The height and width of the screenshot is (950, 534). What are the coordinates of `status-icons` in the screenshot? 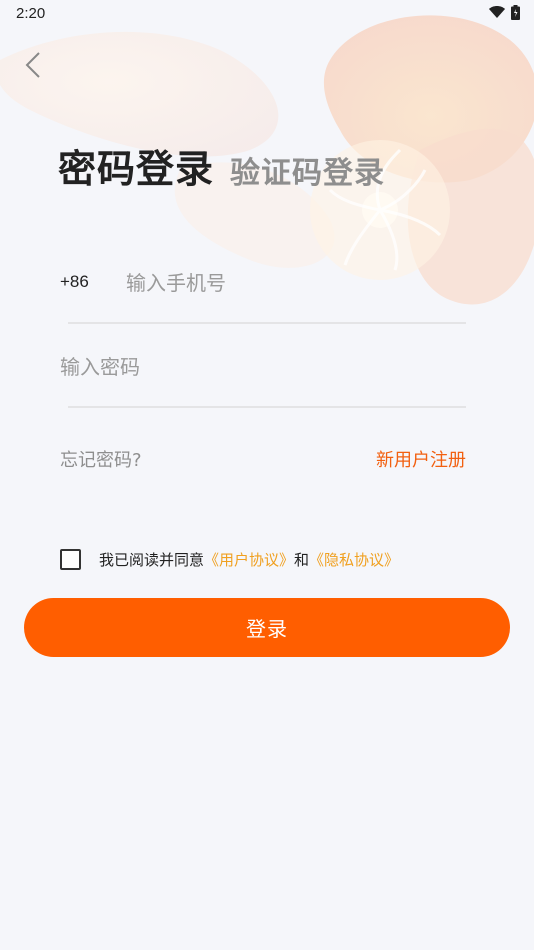 It's located at (504, 12).